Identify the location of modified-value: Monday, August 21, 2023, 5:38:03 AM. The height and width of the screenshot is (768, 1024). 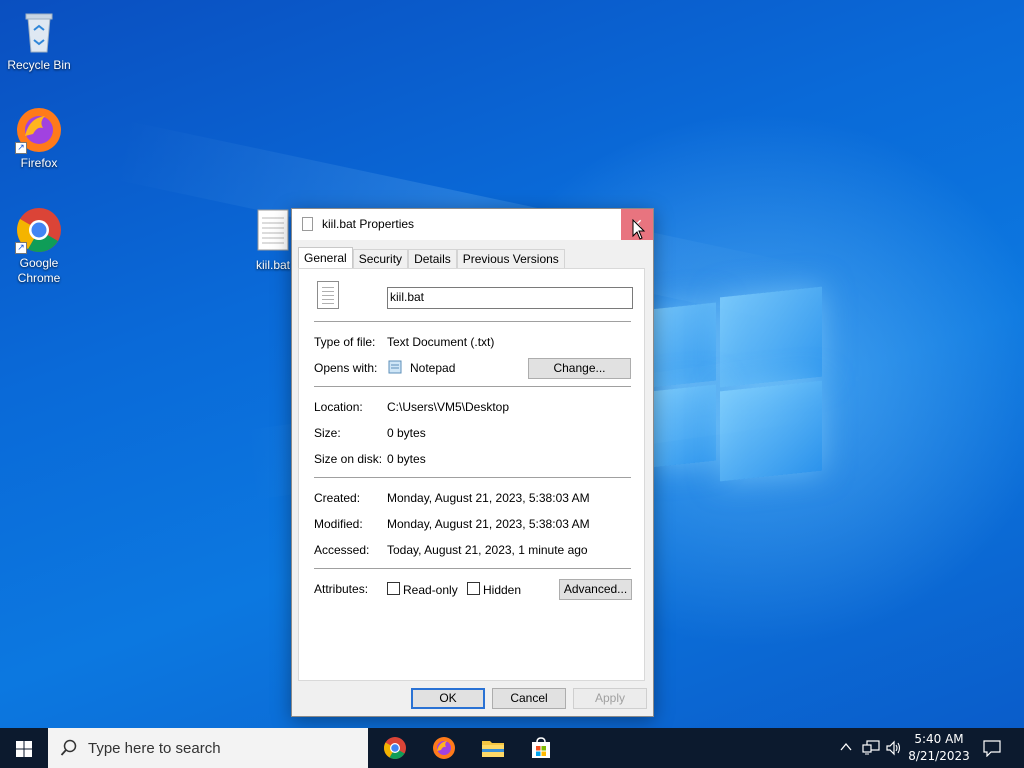
(488, 524).